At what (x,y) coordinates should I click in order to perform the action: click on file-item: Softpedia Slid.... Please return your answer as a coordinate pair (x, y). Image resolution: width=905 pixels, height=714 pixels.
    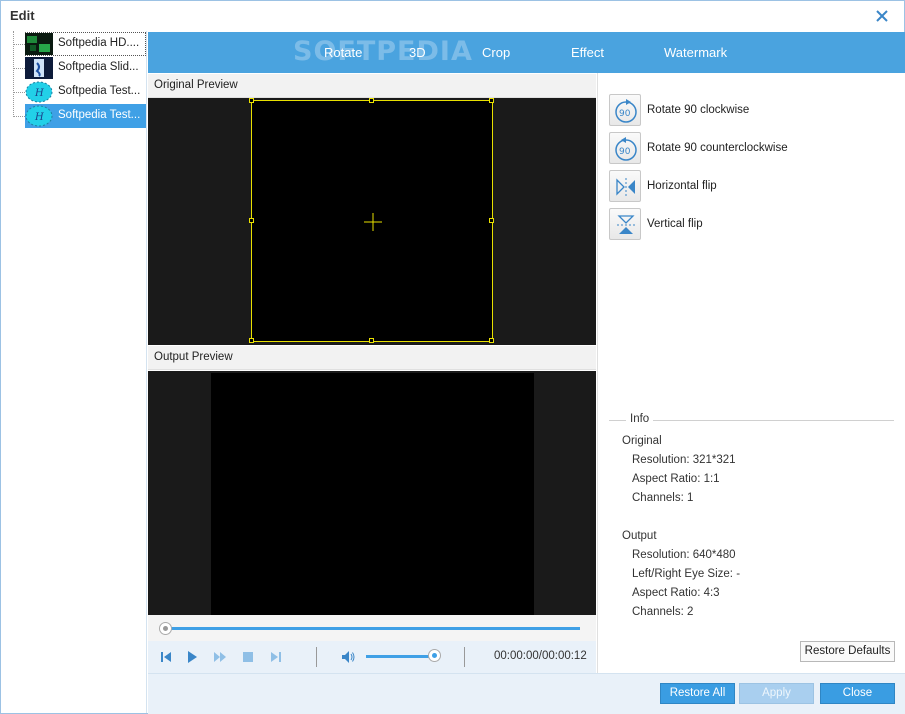
    Looking at the image, I should click on (85, 68).